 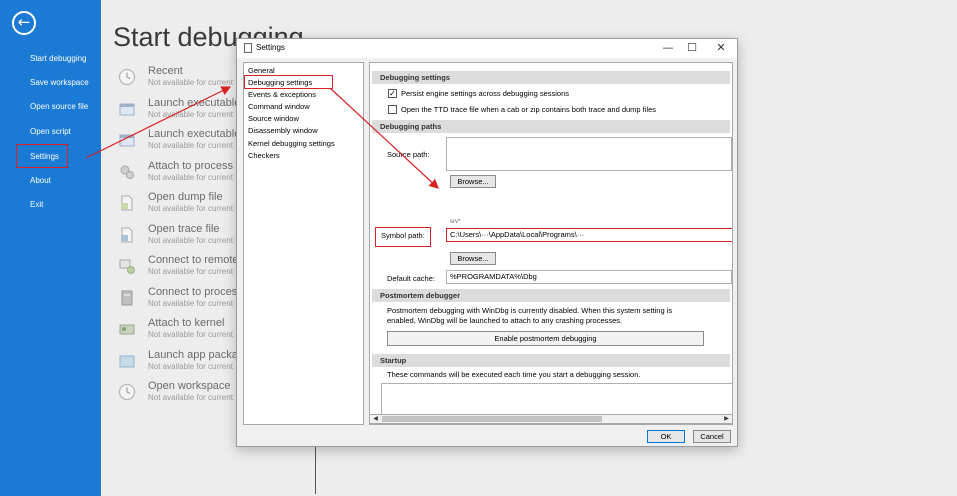 I want to click on panel-horizontal-scrollbar: ◀ ▶, so click(x=551, y=419).